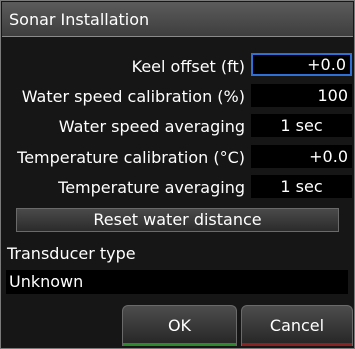  What do you see at coordinates (301, 156) in the screenshot?
I see `temperature-calibration-field: +0.0` at bounding box center [301, 156].